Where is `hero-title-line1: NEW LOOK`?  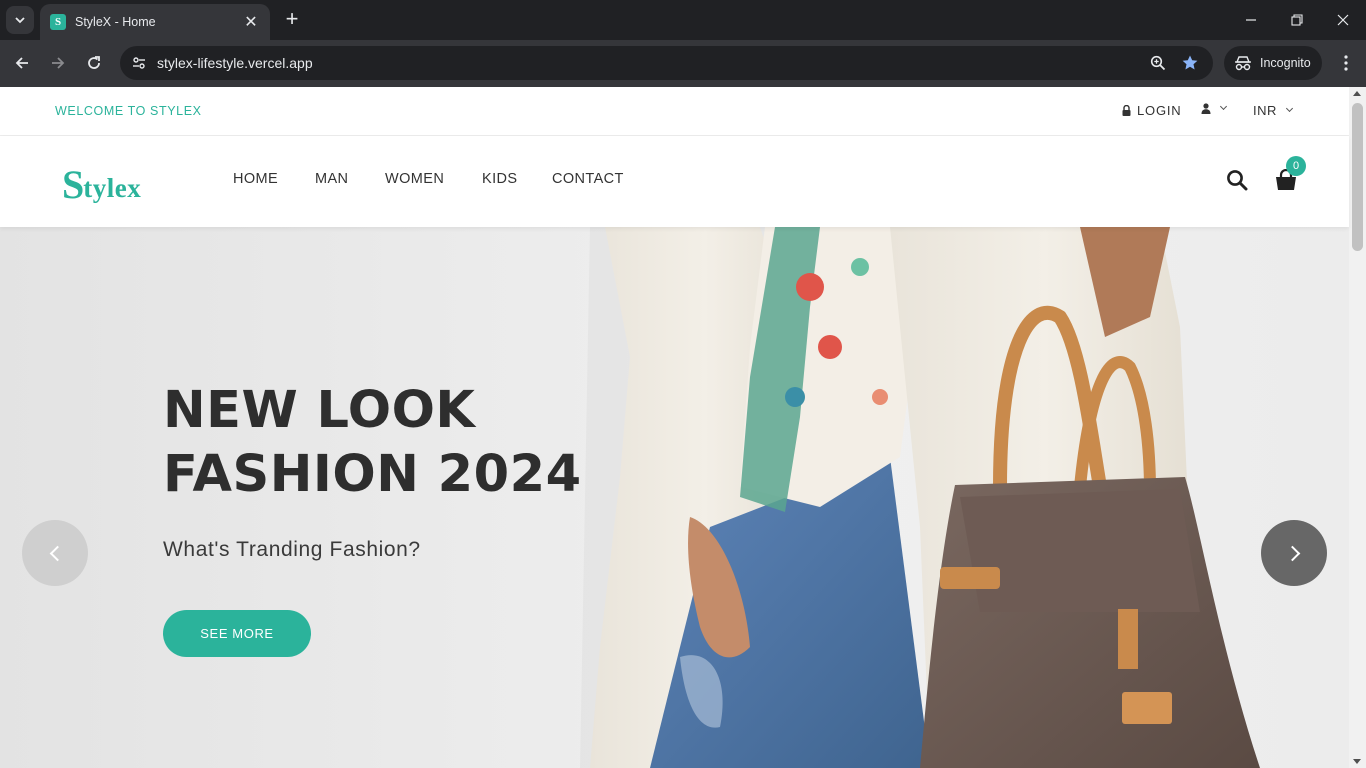
hero-title-line1: NEW LOOK is located at coordinates (319, 410).